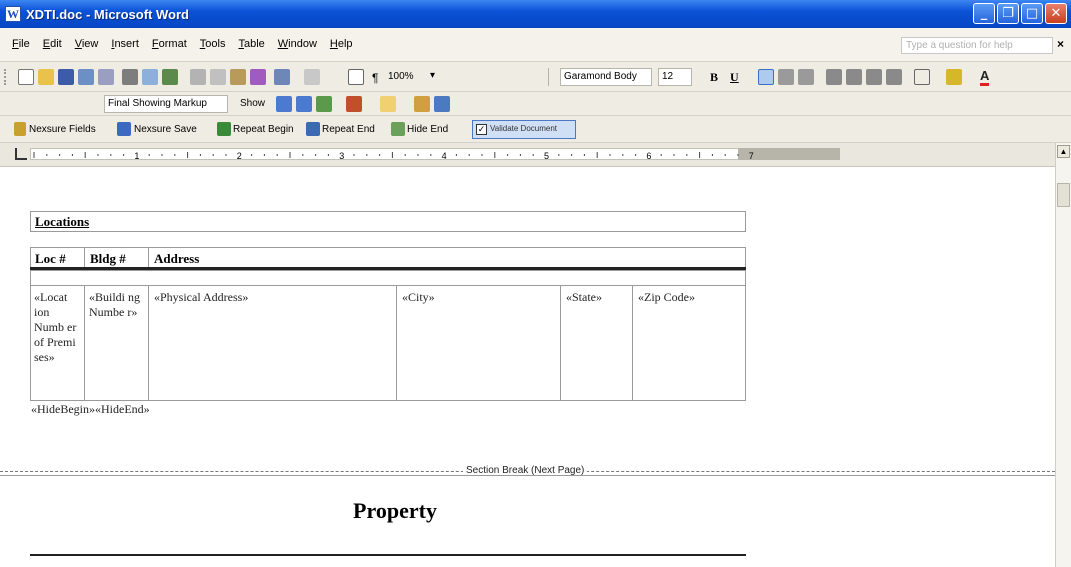 This screenshot has width=1071, height=567. What do you see at coordinates (1008, 13) in the screenshot?
I see `restore-button: ❐` at bounding box center [1008, 13].